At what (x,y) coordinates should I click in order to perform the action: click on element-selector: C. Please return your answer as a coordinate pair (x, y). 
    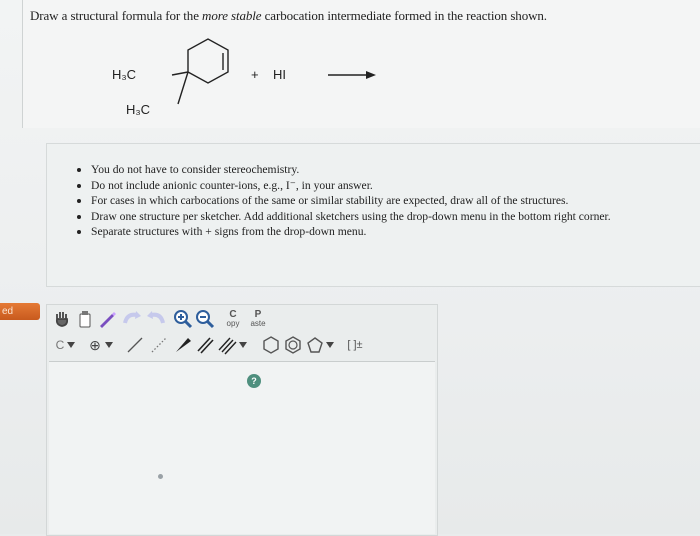
    Looking at the image, I should click on (60, 345).